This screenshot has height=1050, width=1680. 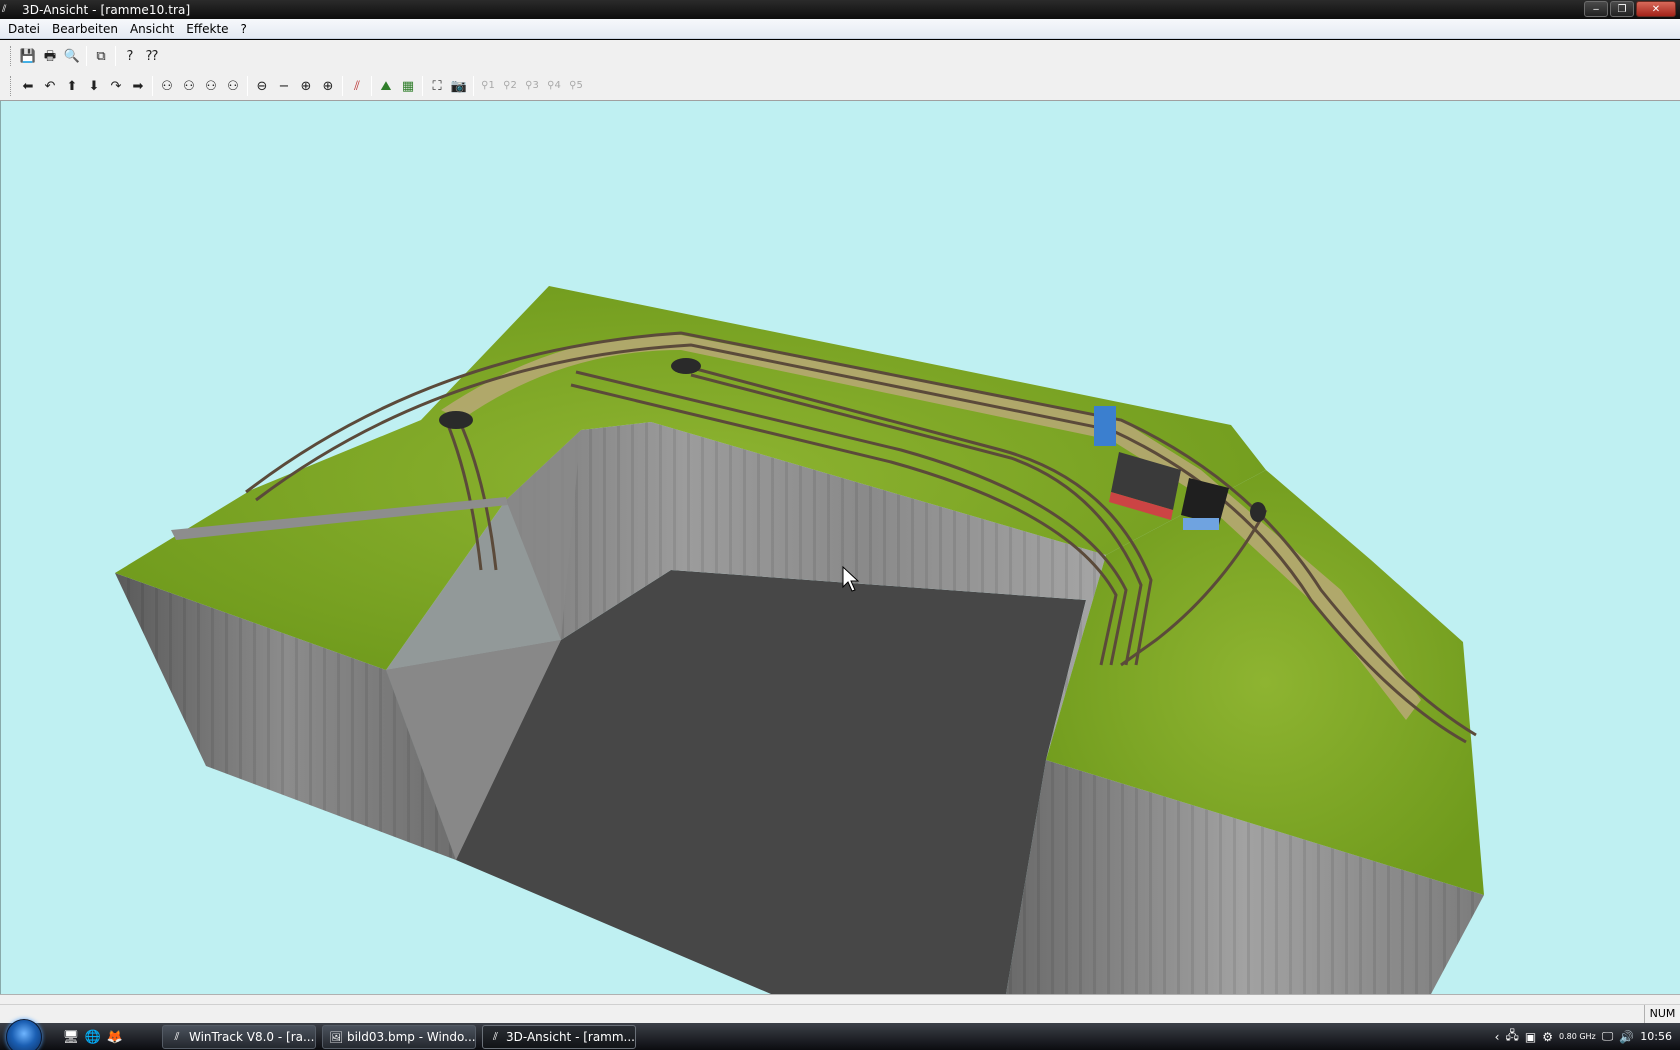 I want to click on menu-ansicht: Ansicht, so click(x=152, y=29).